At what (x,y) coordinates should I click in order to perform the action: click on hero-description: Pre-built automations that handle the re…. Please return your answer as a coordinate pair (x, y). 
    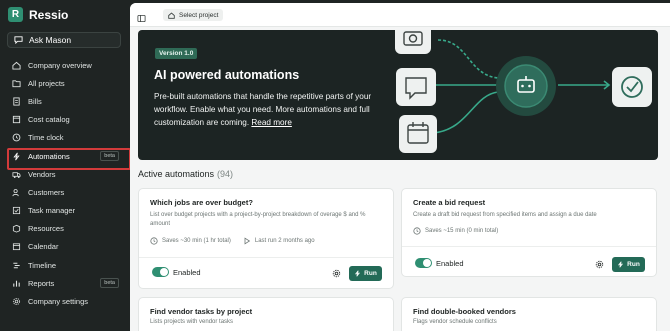
    Looking at the image, I should click on (273, 110).